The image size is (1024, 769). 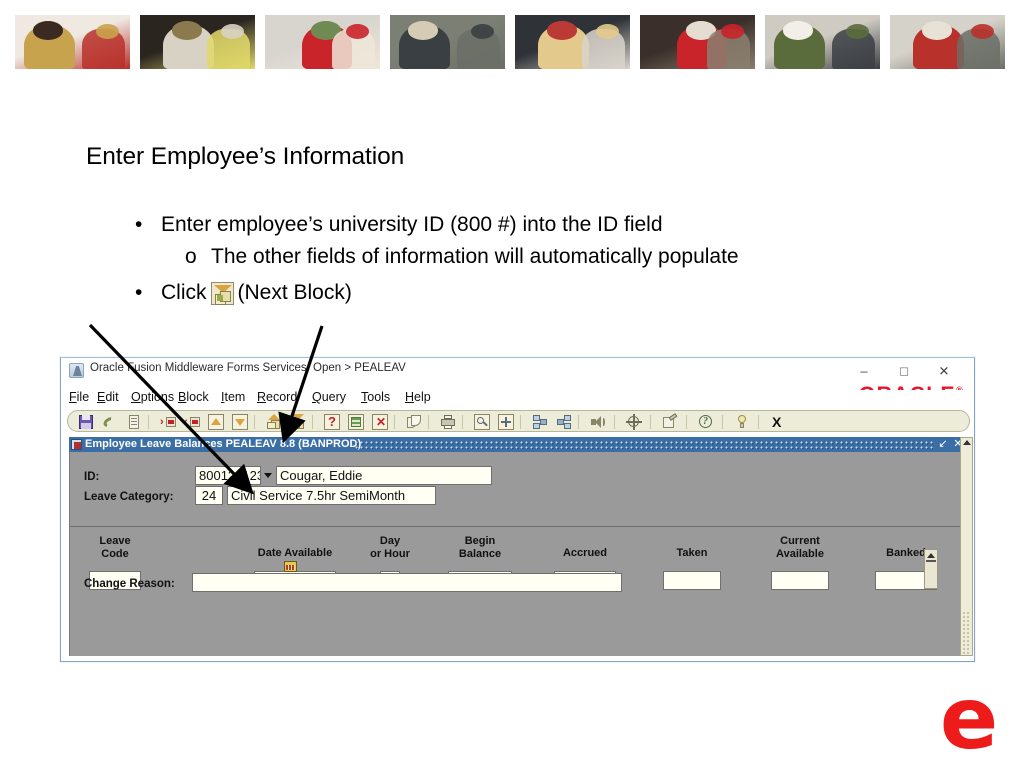 I want to click on scroll-track, so click(x=966, y=633).